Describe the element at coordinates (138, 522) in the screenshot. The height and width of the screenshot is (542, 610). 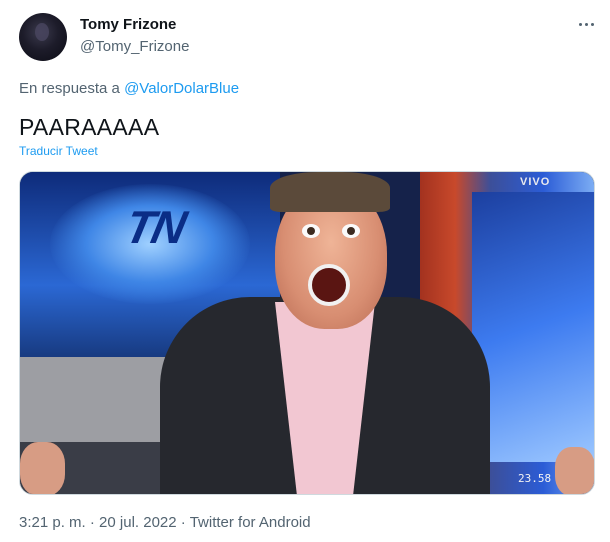
I see `tweet-date: 20 jul. 2022` at that location.